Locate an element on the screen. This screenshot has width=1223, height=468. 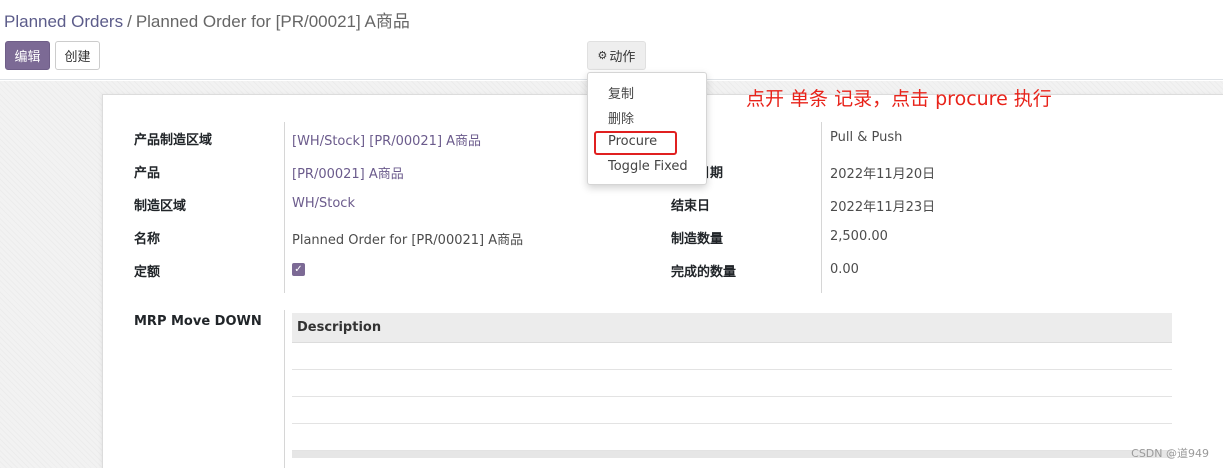
field-label-done-qty: 完成的数量 is located at coordinates (704, 272).